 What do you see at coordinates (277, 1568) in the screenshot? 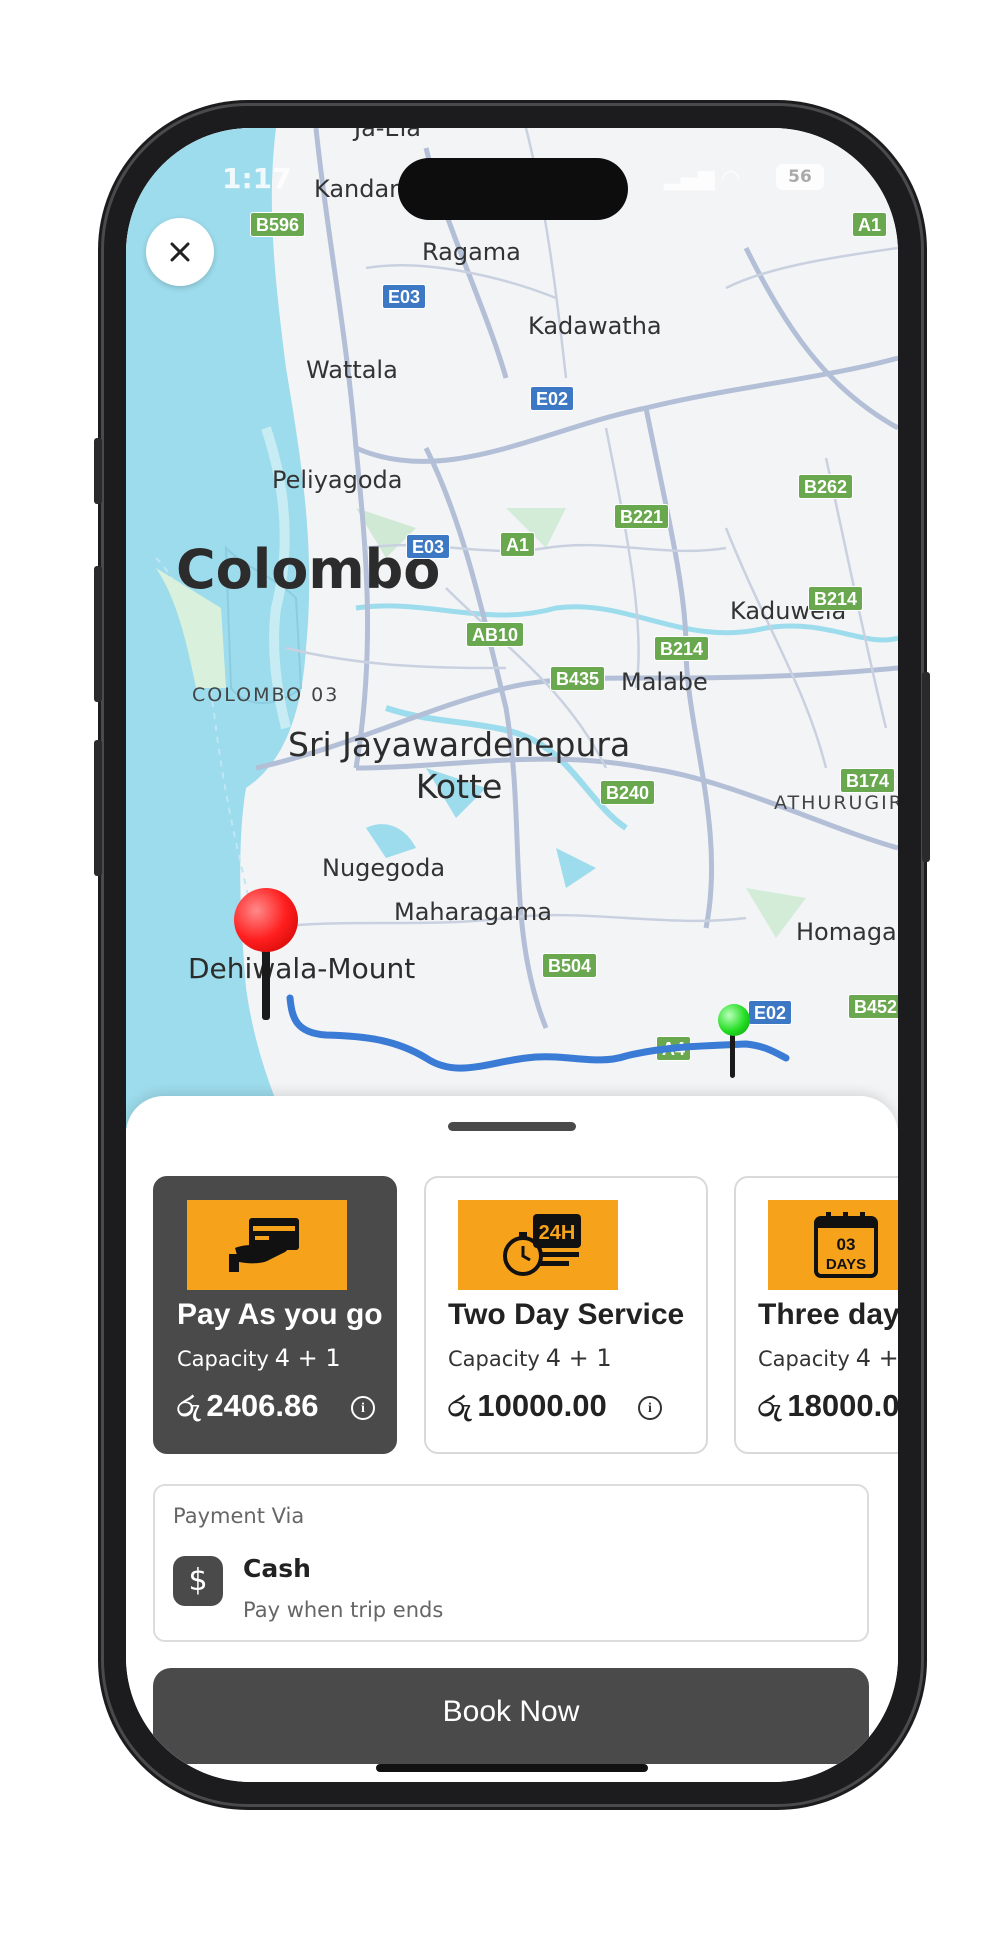
I see `payment-method-name: Cash` at bounding box center [277, 1568].